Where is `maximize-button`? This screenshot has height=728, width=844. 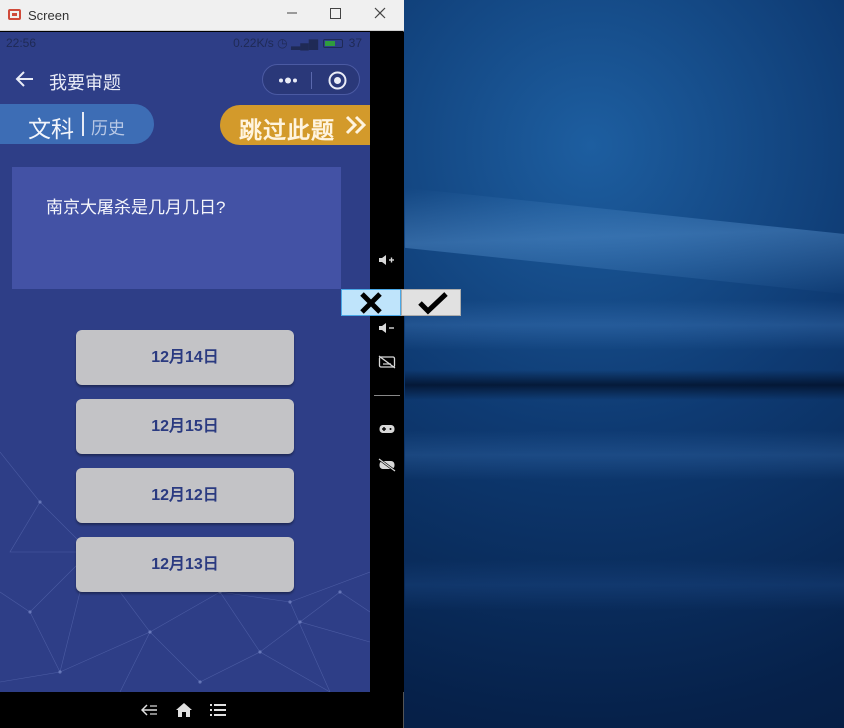
maximize-button is located at coordinates (335, 15).